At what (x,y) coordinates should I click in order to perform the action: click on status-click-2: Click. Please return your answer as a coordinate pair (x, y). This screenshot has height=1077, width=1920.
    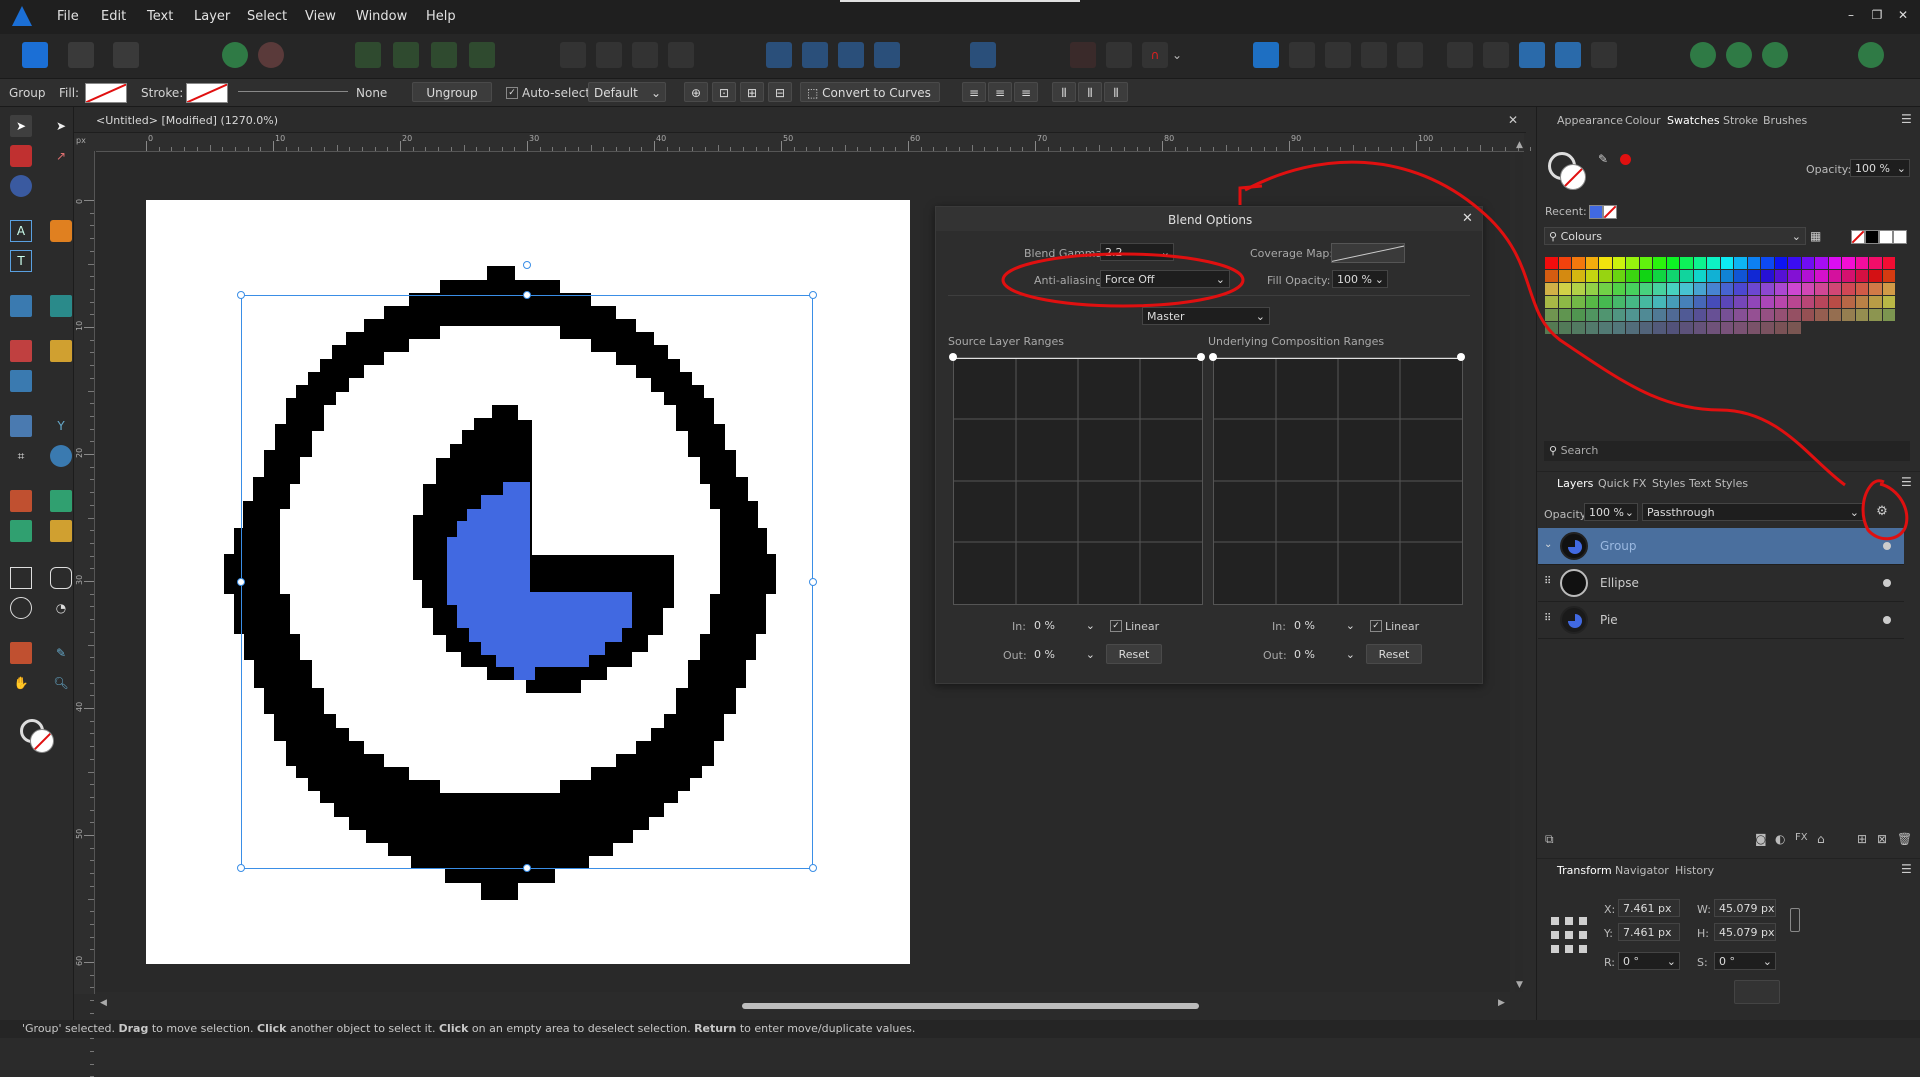
    Looking at the image, I should click on (453, 1028).